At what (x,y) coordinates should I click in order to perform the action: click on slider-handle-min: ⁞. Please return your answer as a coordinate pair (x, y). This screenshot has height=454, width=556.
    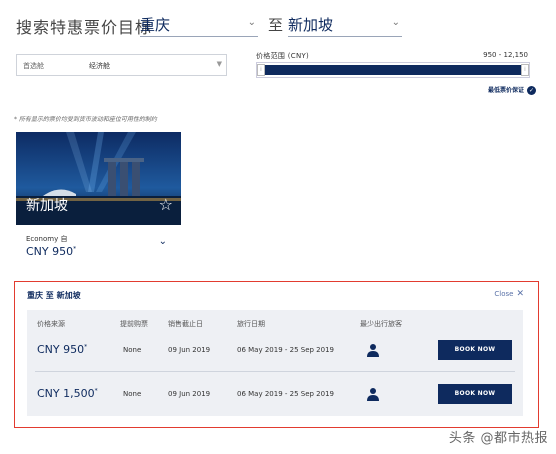
    Looking at the image, I should click on (261, 70).